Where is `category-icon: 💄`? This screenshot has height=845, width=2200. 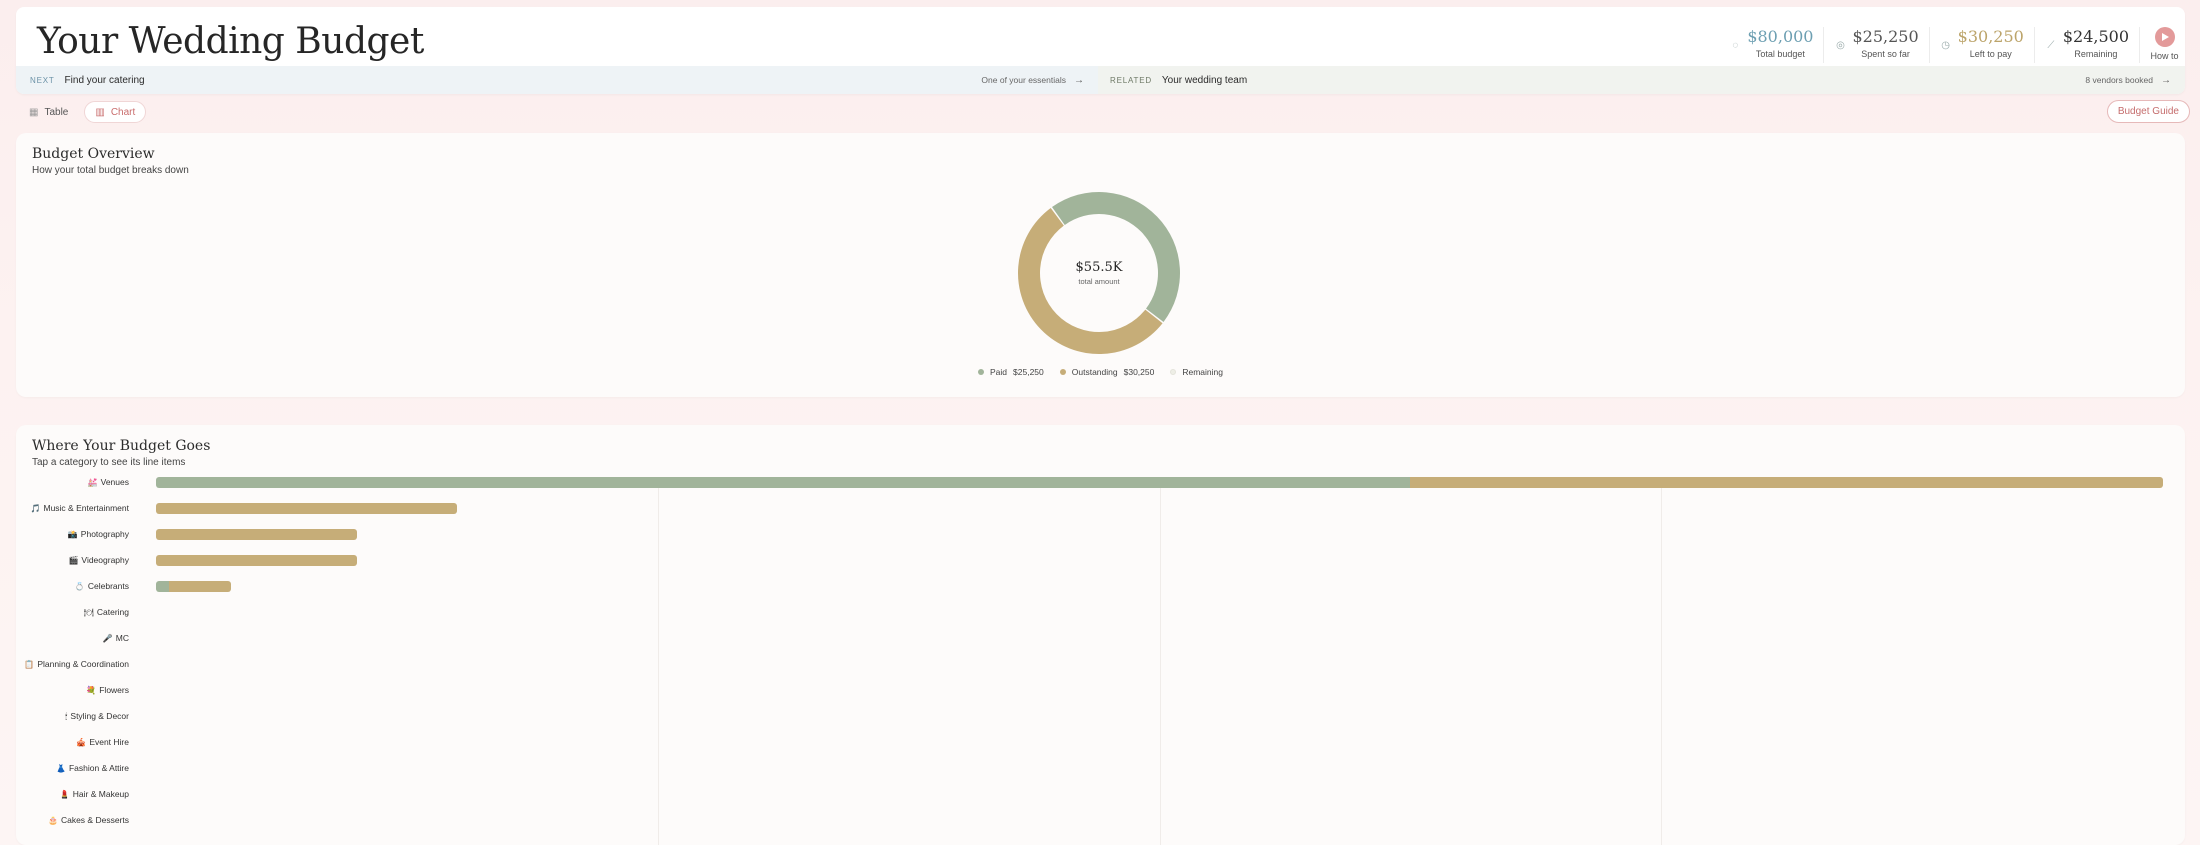
category-icon: 💄 is located at coordinates (64, 794).